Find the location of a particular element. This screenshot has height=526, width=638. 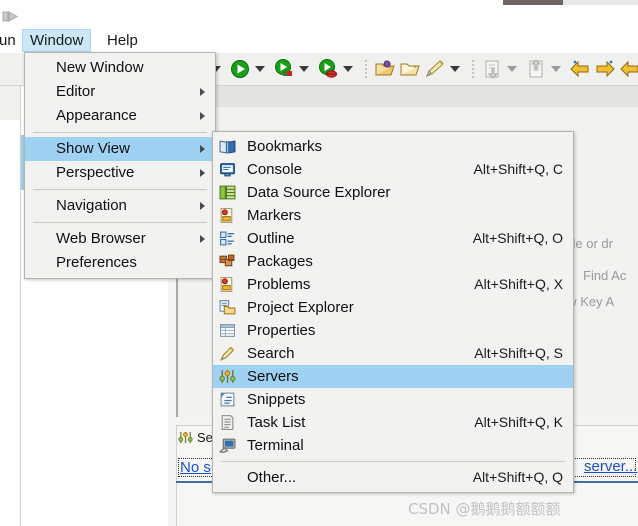

menu-item-editor: Editor is located at coordinates (120, 92).